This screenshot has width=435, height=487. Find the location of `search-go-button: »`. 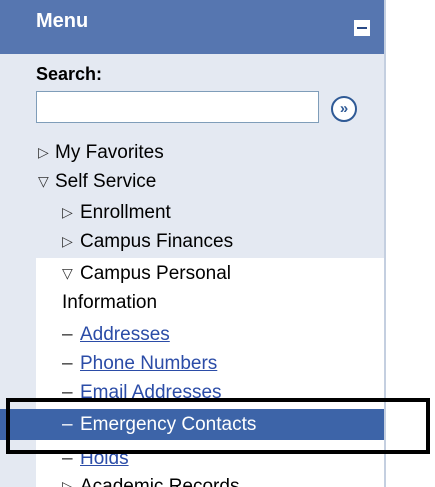

search-go-button: » is located at coordinates (344, 109).